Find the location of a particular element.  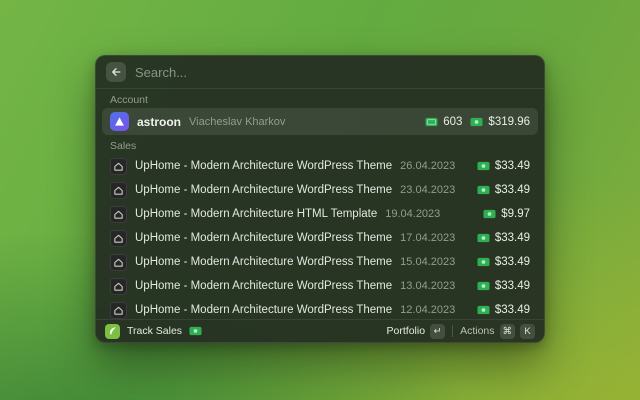

sale-date: 12.04.2023 is located at coordinates (428, 310).